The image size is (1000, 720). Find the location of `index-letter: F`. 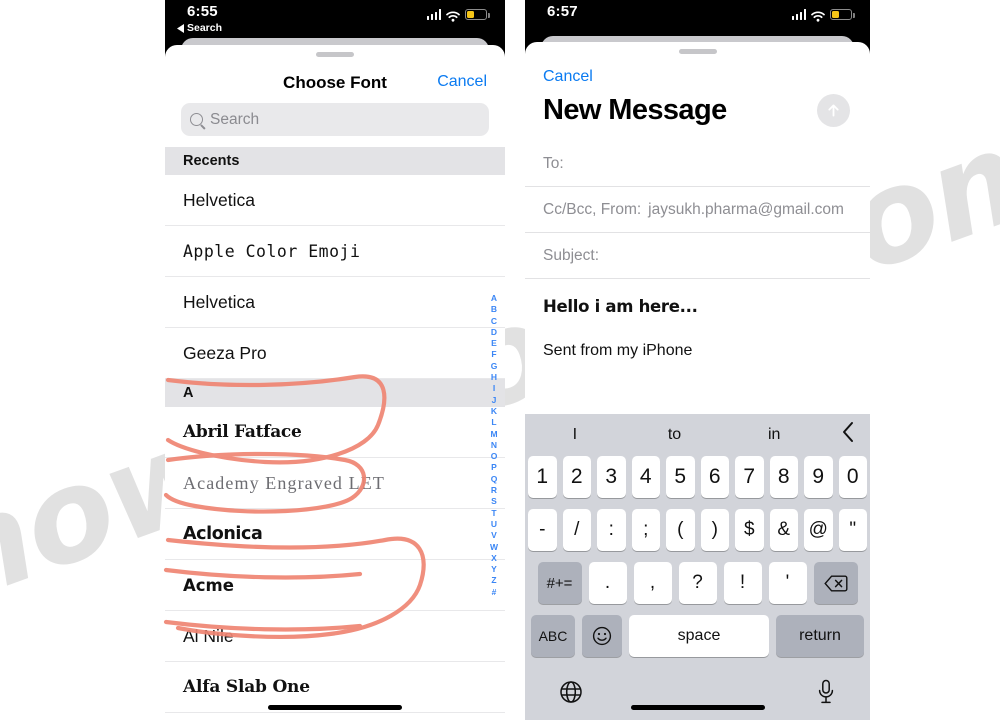

index-letter: F is located at coordinates (493, 354).